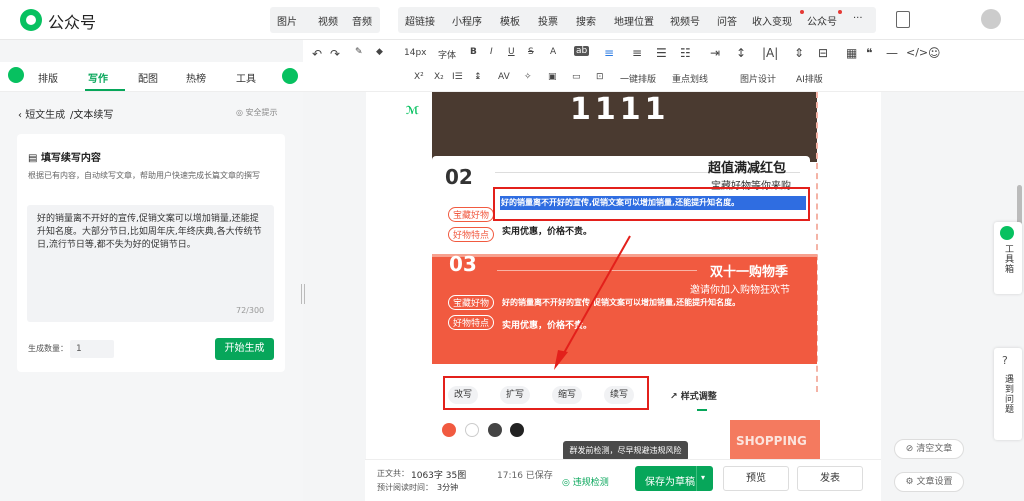  I want to click on redo-icon: ↷, so click(335, 54).